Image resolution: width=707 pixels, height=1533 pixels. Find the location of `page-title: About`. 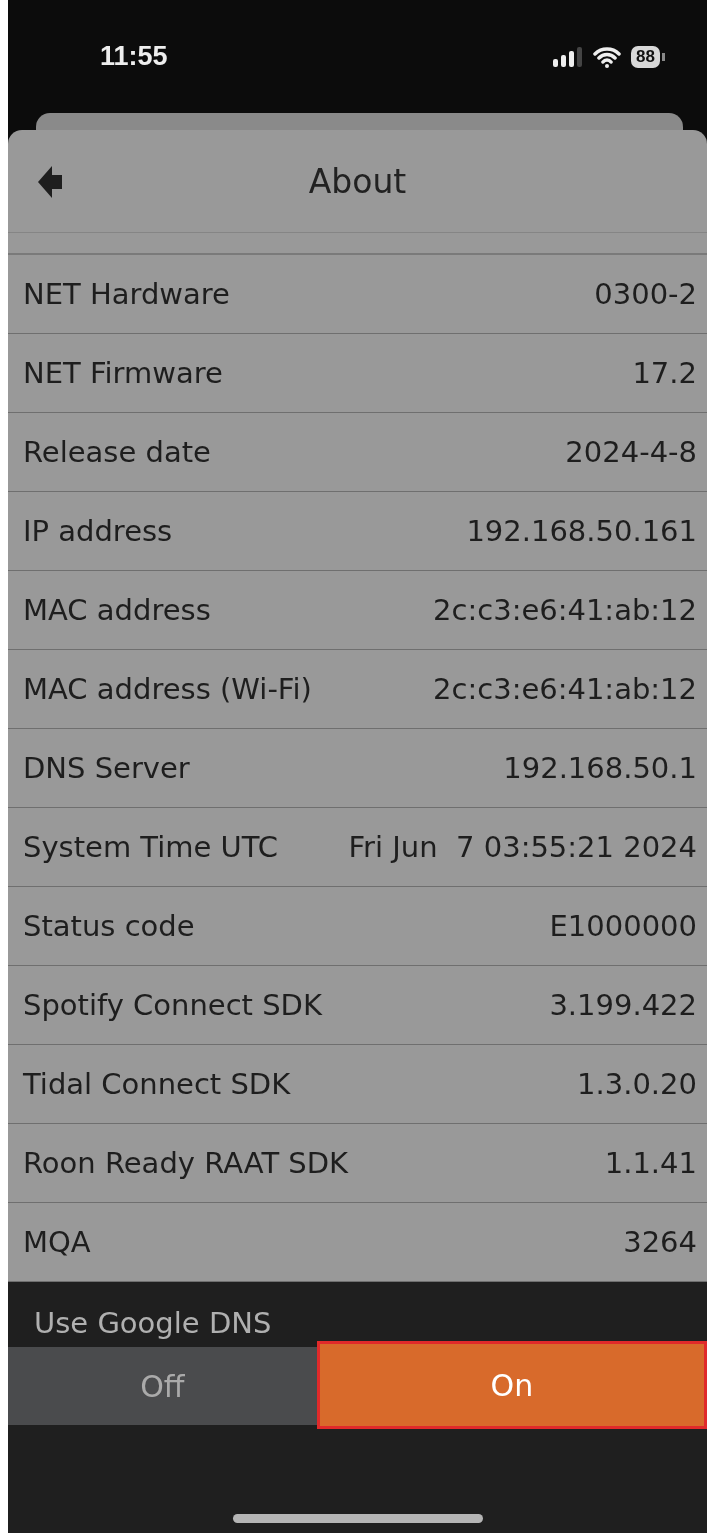

page-title: About is located at coordinates (357, 181).